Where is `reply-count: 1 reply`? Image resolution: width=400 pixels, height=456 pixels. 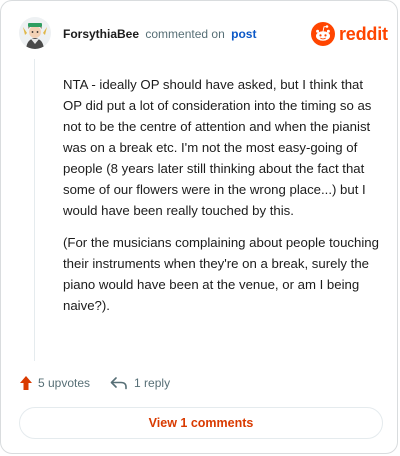
reply-count: 1 reply is located at coordinates (152, 383).